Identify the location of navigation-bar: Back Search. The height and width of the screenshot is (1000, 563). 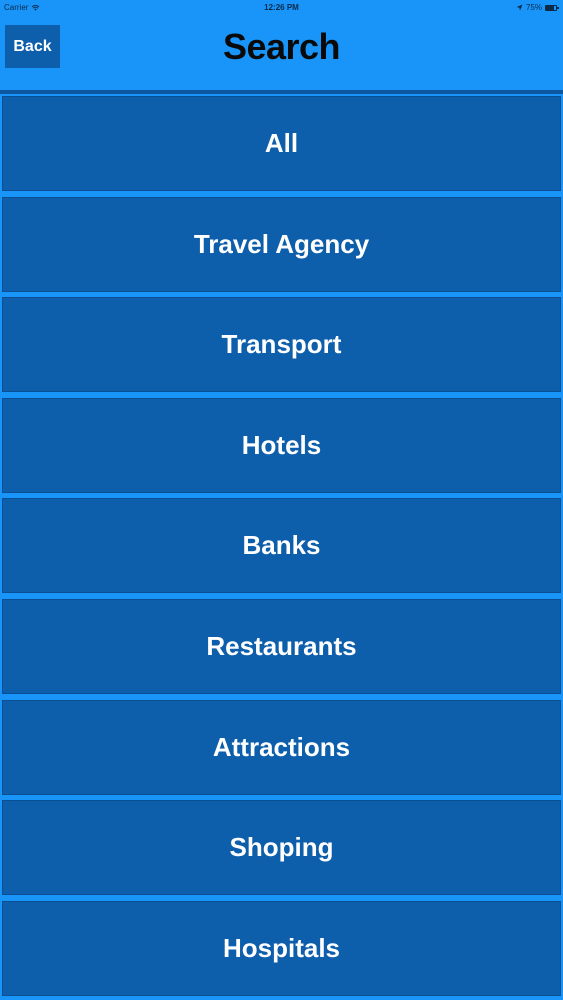
(281, 53).